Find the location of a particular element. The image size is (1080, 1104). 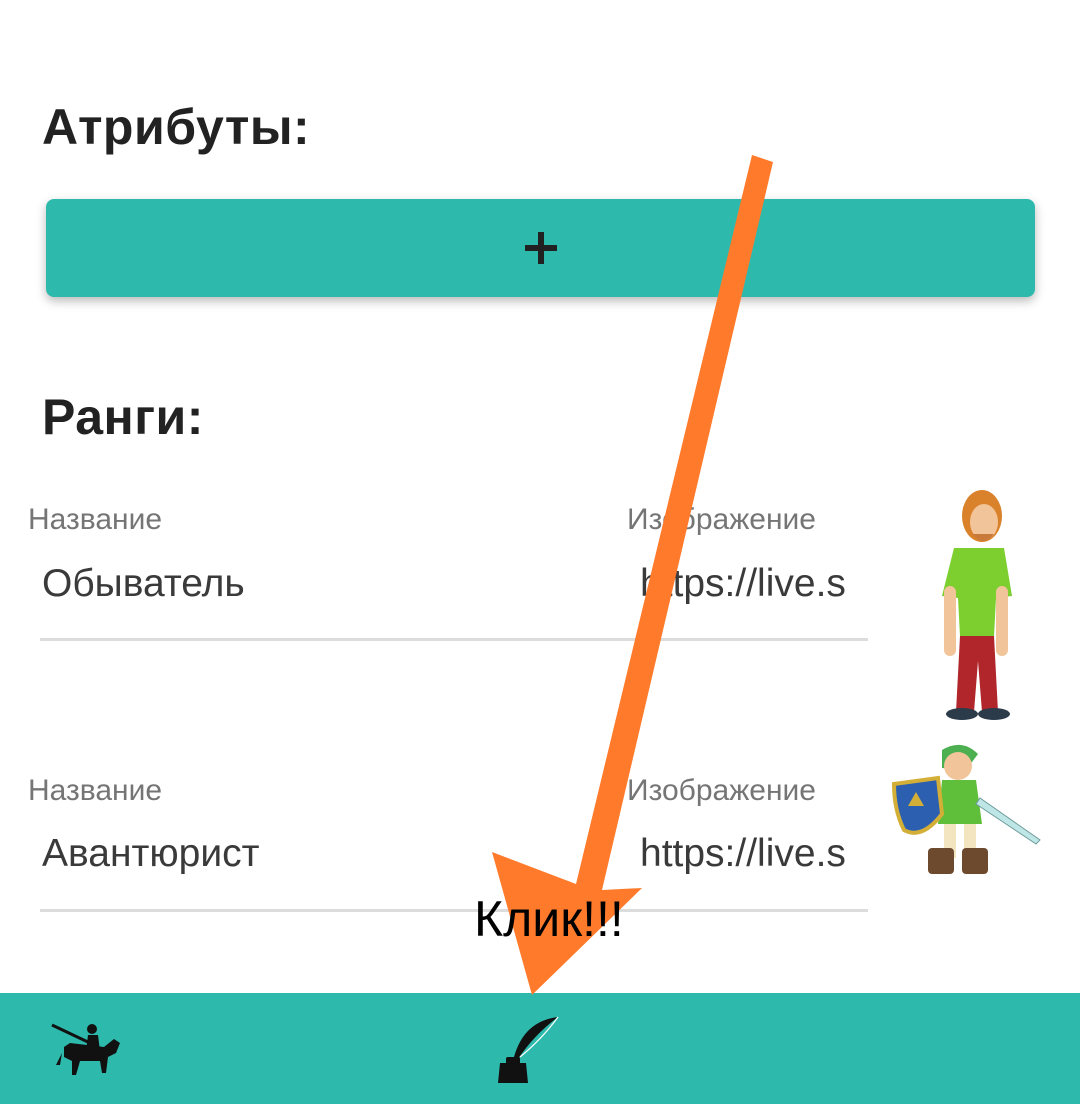

rank-name-input: Обыватель is located at coordinates (312, 584).